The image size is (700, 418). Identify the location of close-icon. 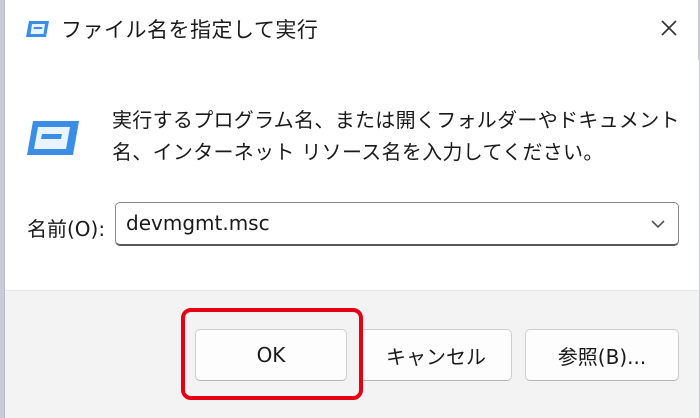
(669, 30).